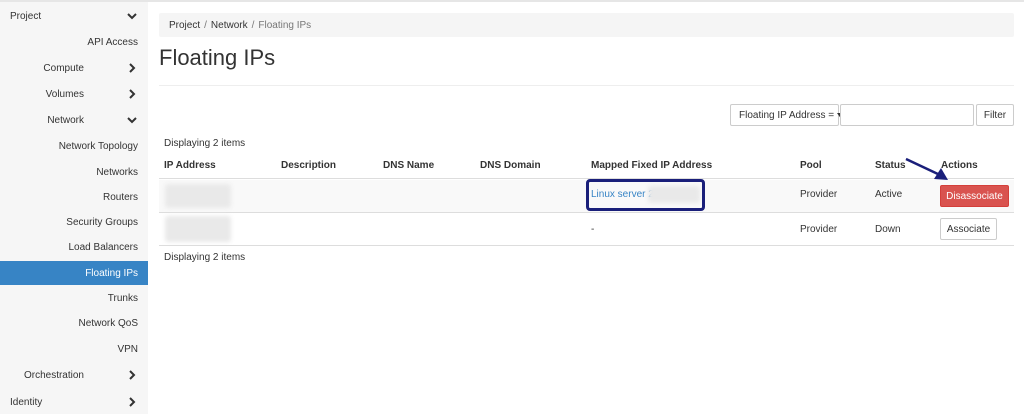  I want to click on sidebar-item-label: Project, so click(26, 16).